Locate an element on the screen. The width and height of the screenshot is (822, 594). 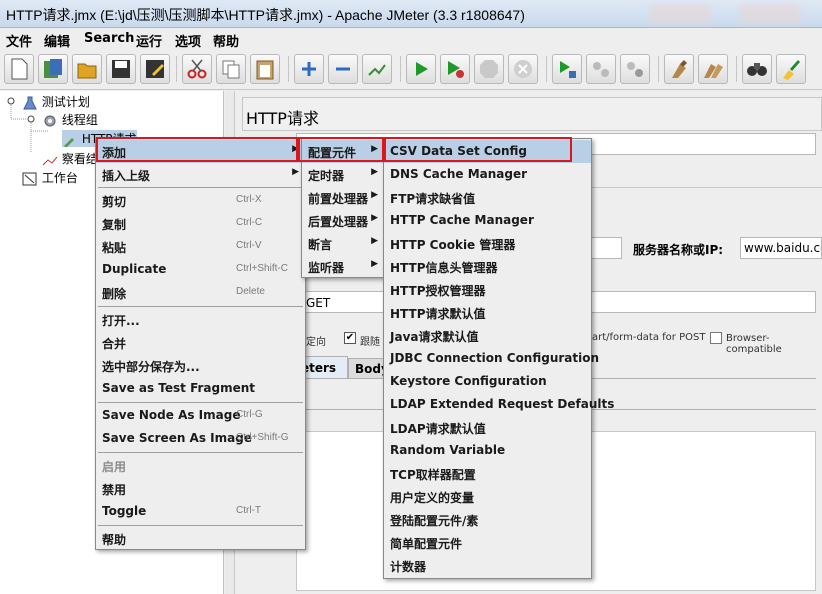
menu-item-copy: 复制 Ctrl-C is located at coordinates (200, 223).